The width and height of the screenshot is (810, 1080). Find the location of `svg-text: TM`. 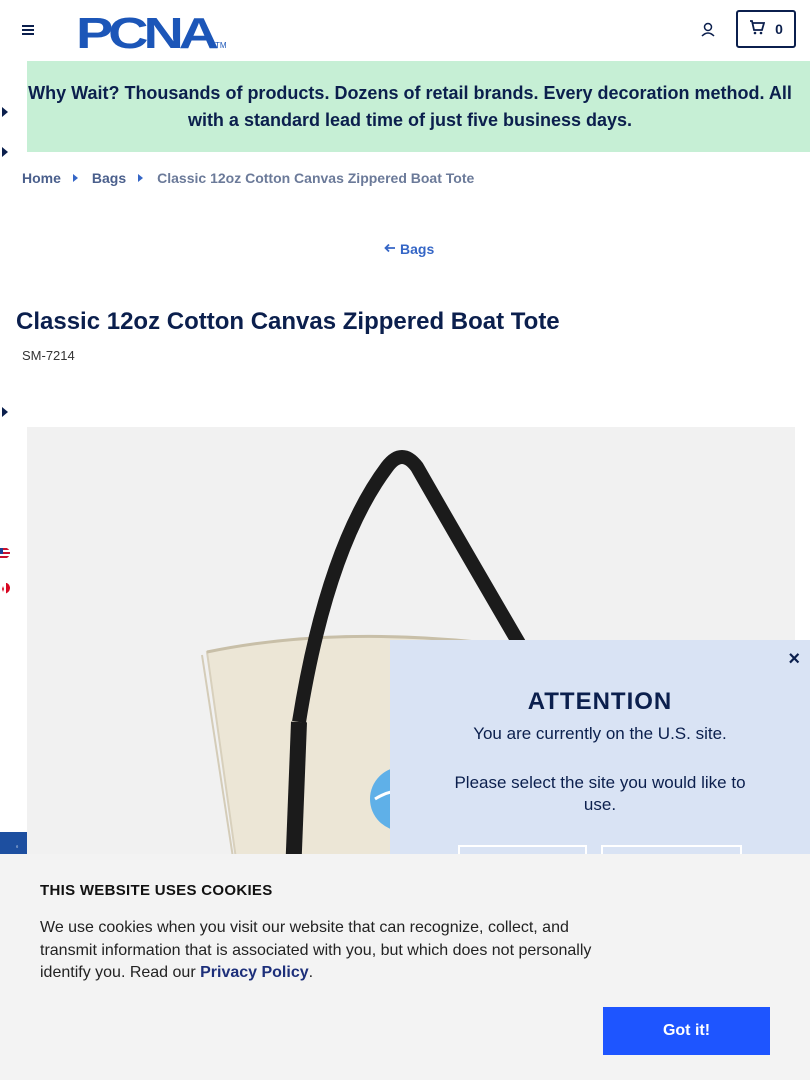

svg-text: TM is located at coordinates (220, 45).